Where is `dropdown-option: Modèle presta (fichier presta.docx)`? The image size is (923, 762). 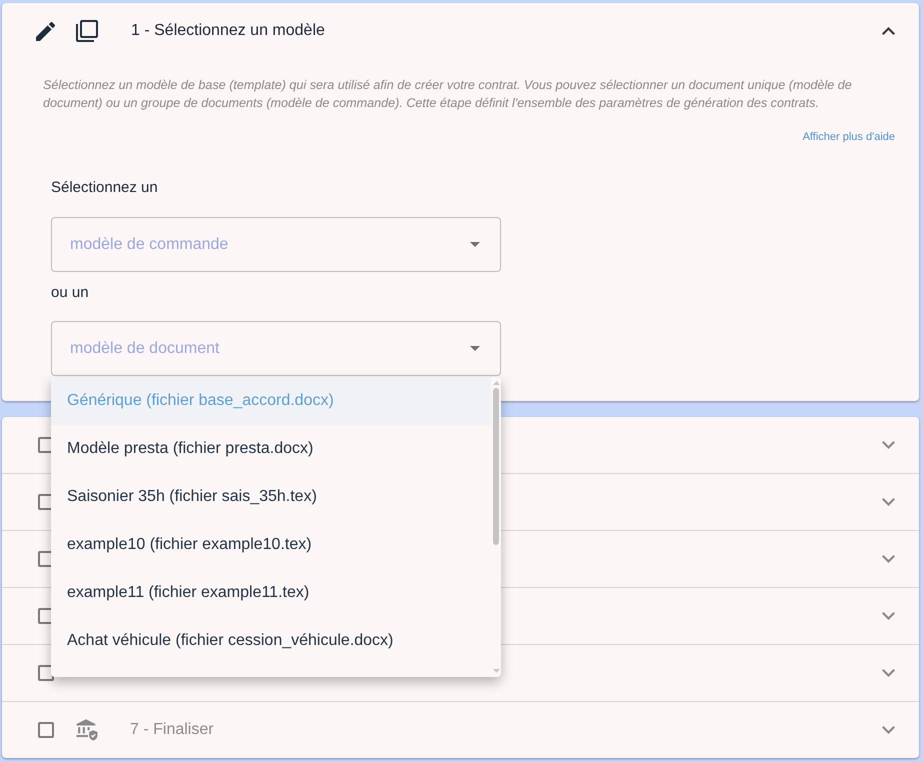 dropdown-option: Modèle presta (fichier presta.docx) is located at coordinates (271, 449).